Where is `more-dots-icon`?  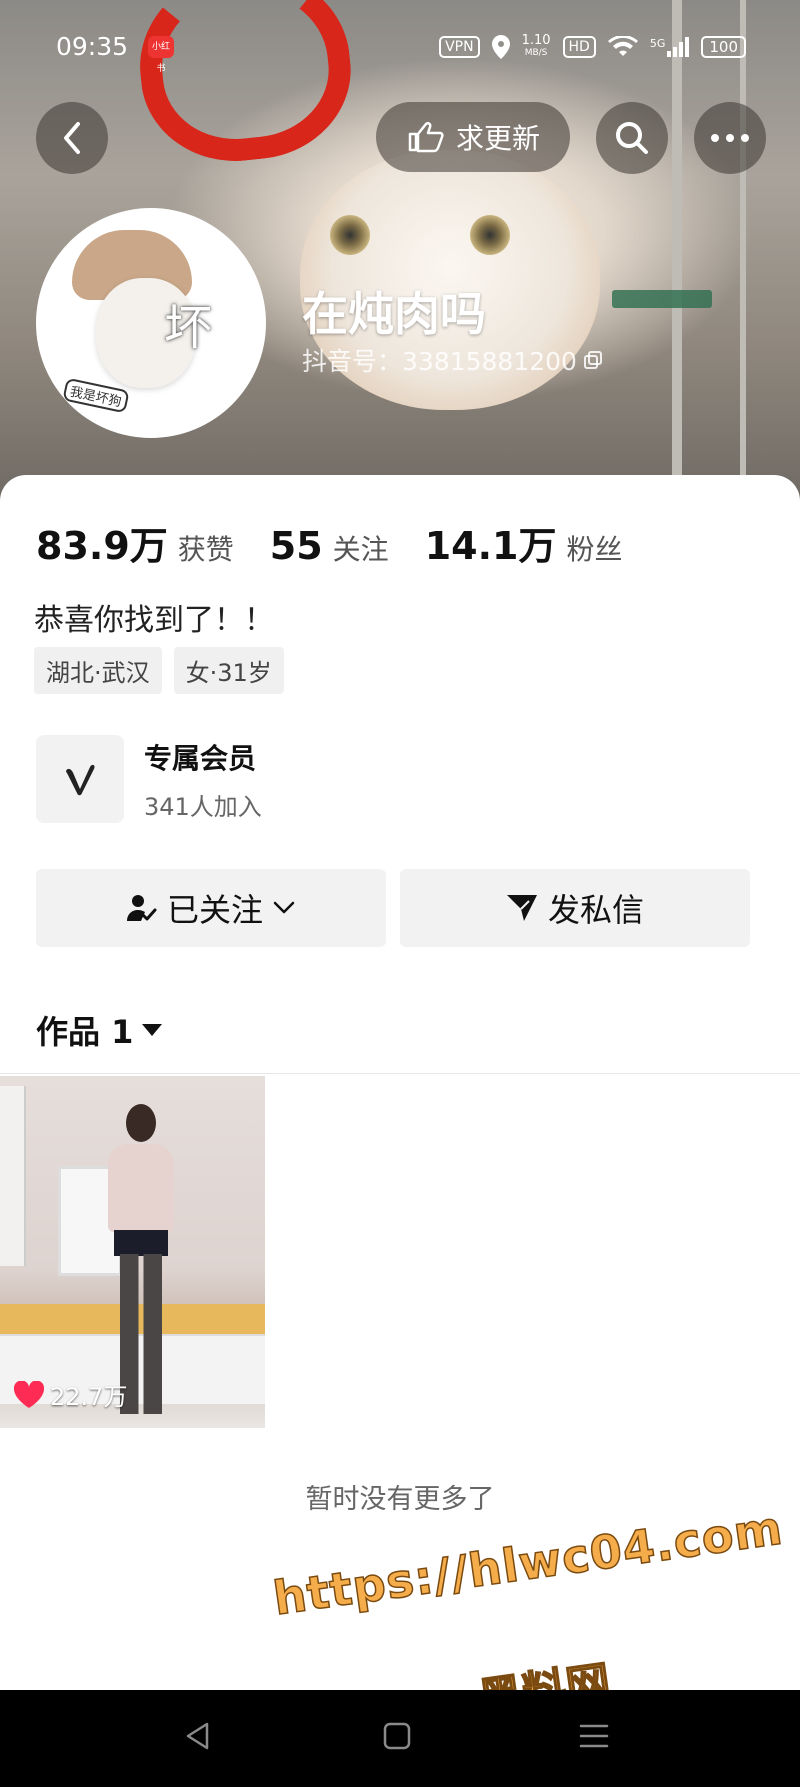
more-dots-icon is located at coordinates (730, 138).